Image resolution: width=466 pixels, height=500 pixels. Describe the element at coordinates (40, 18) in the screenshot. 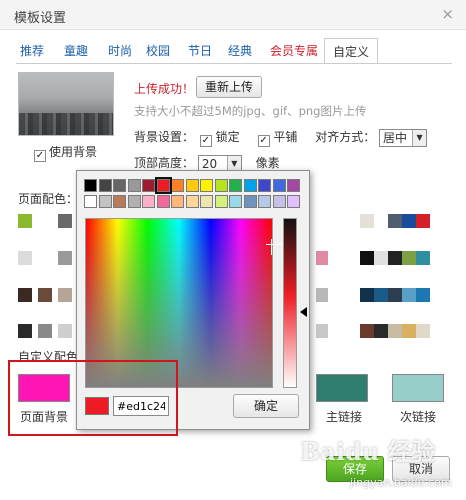

I see `dialog-title: 模板设置` at that location.